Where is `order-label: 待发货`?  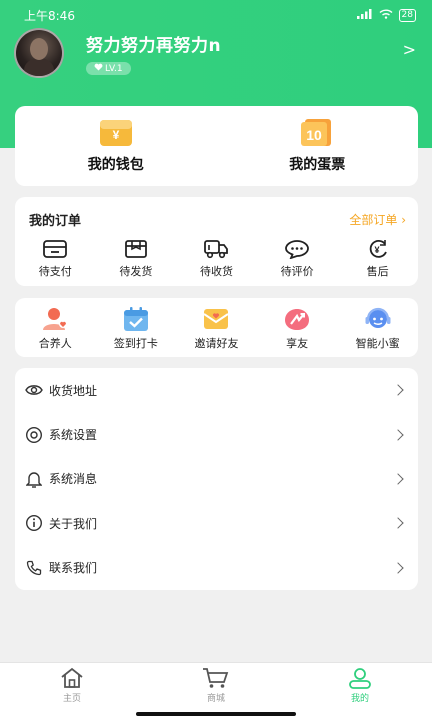
order-label: 待发货 is located at coordinates (136, 271).